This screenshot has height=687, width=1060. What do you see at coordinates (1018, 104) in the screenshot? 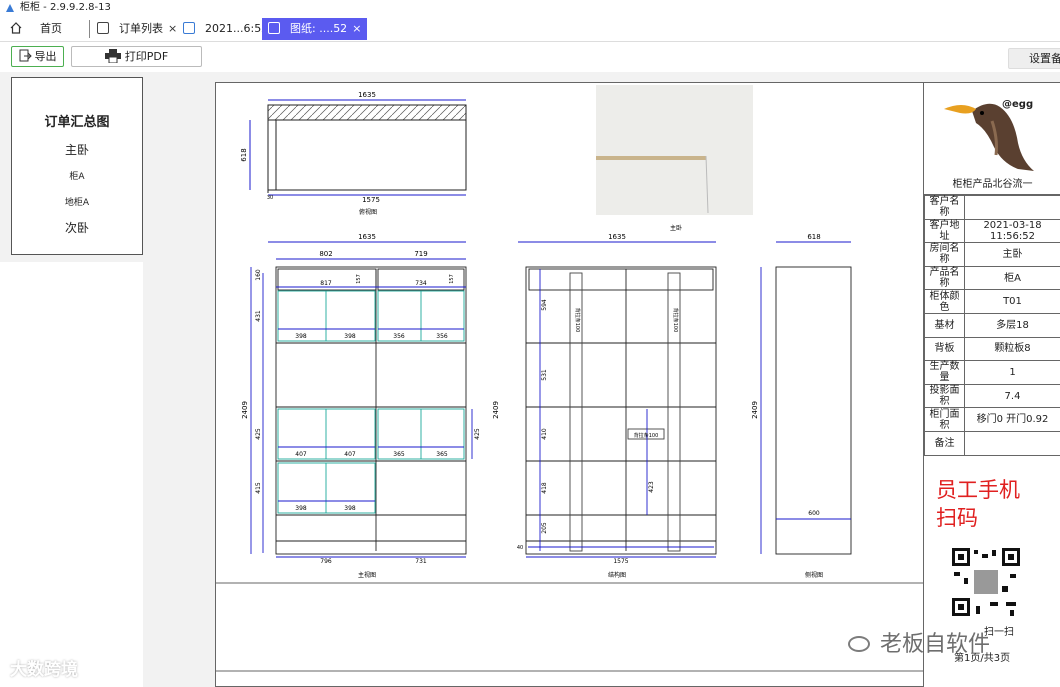
I see `logo-tag: @egg` at bounding box center [1018, 104].